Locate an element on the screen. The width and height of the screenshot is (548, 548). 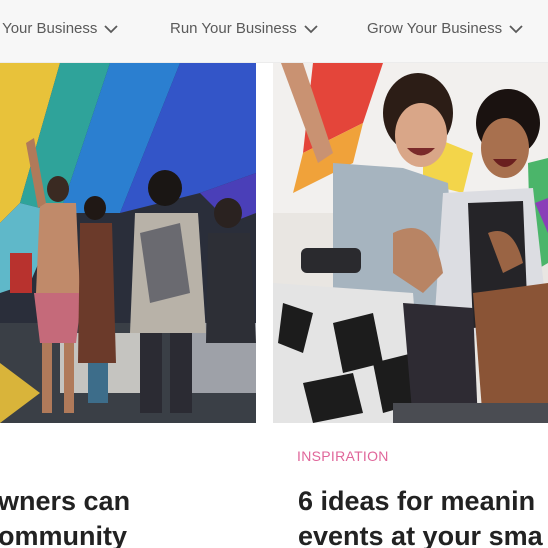
article-headline: wners can ommunity is located at coordinates (65, 516).